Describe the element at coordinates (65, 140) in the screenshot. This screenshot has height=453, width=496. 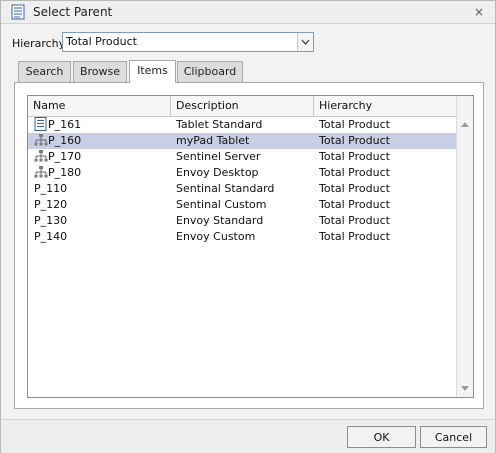
I see `row-name: P_160` at that location.